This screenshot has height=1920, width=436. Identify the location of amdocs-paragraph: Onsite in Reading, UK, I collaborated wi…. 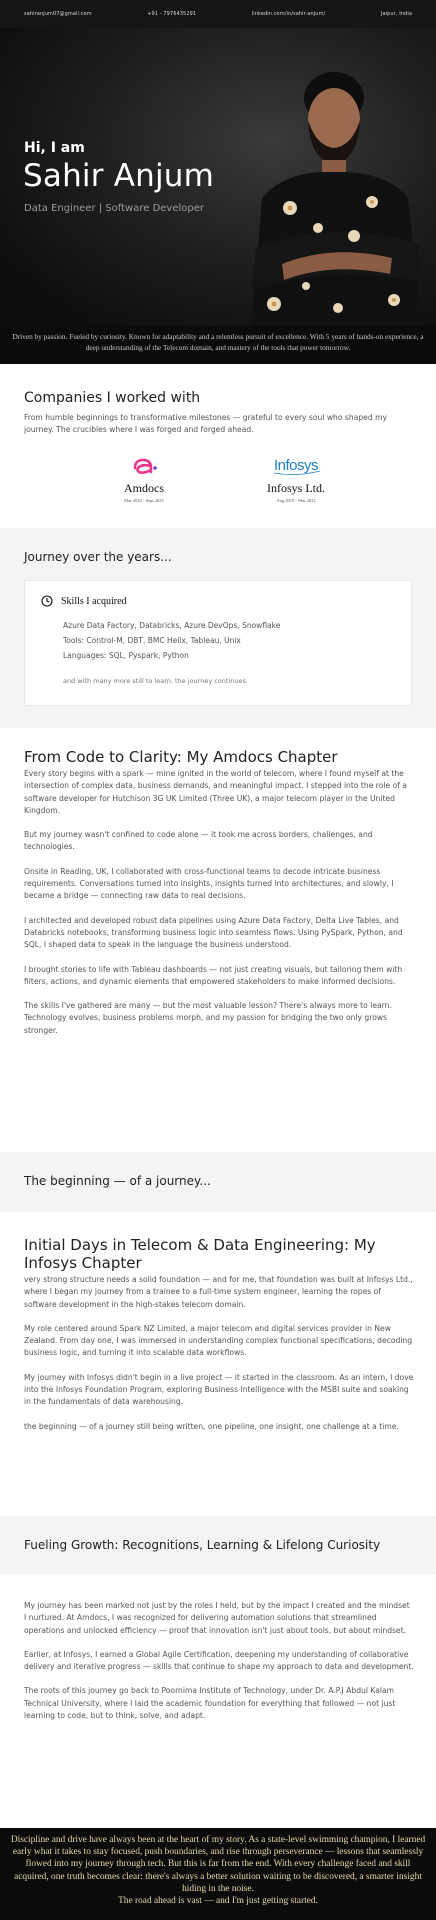
(209, 883).